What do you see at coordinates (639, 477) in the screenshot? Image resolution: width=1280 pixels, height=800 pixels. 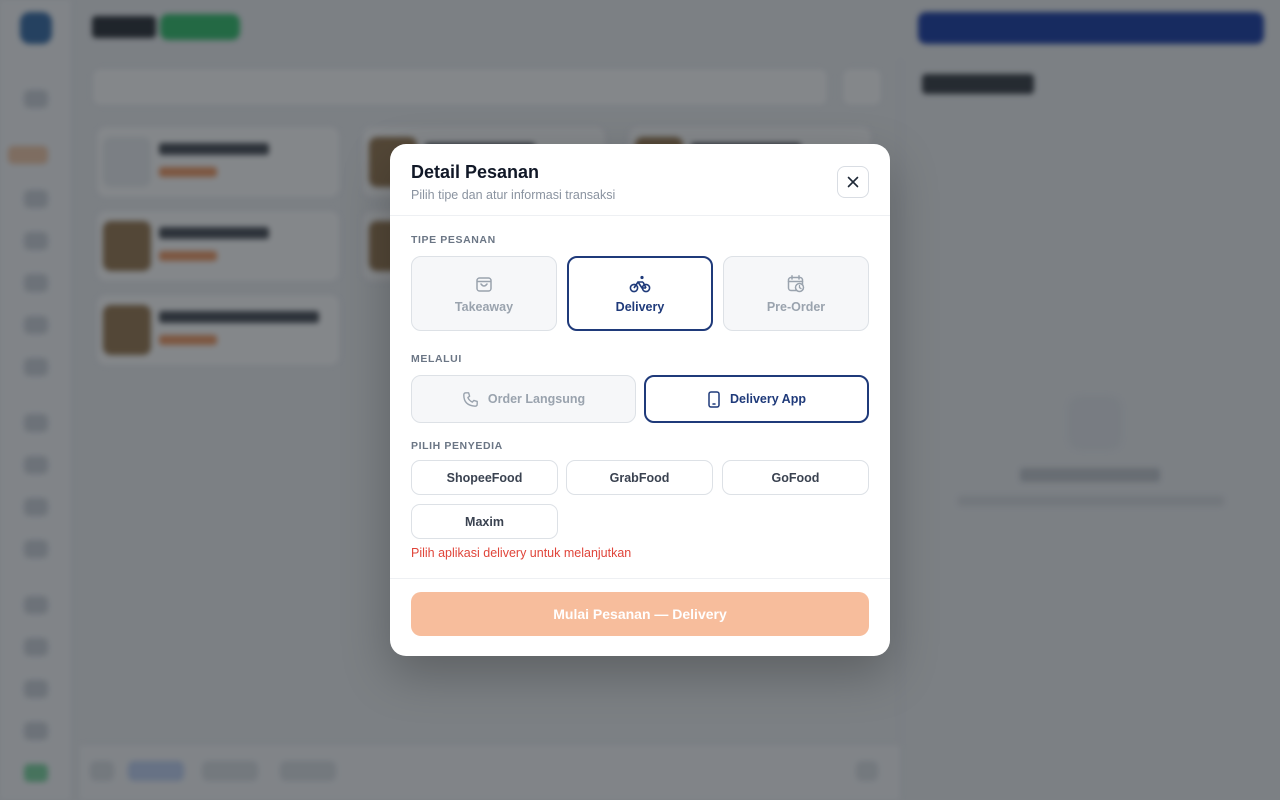 I see `provider-grabfood: GrabFood` at bounding box center [639, 477].